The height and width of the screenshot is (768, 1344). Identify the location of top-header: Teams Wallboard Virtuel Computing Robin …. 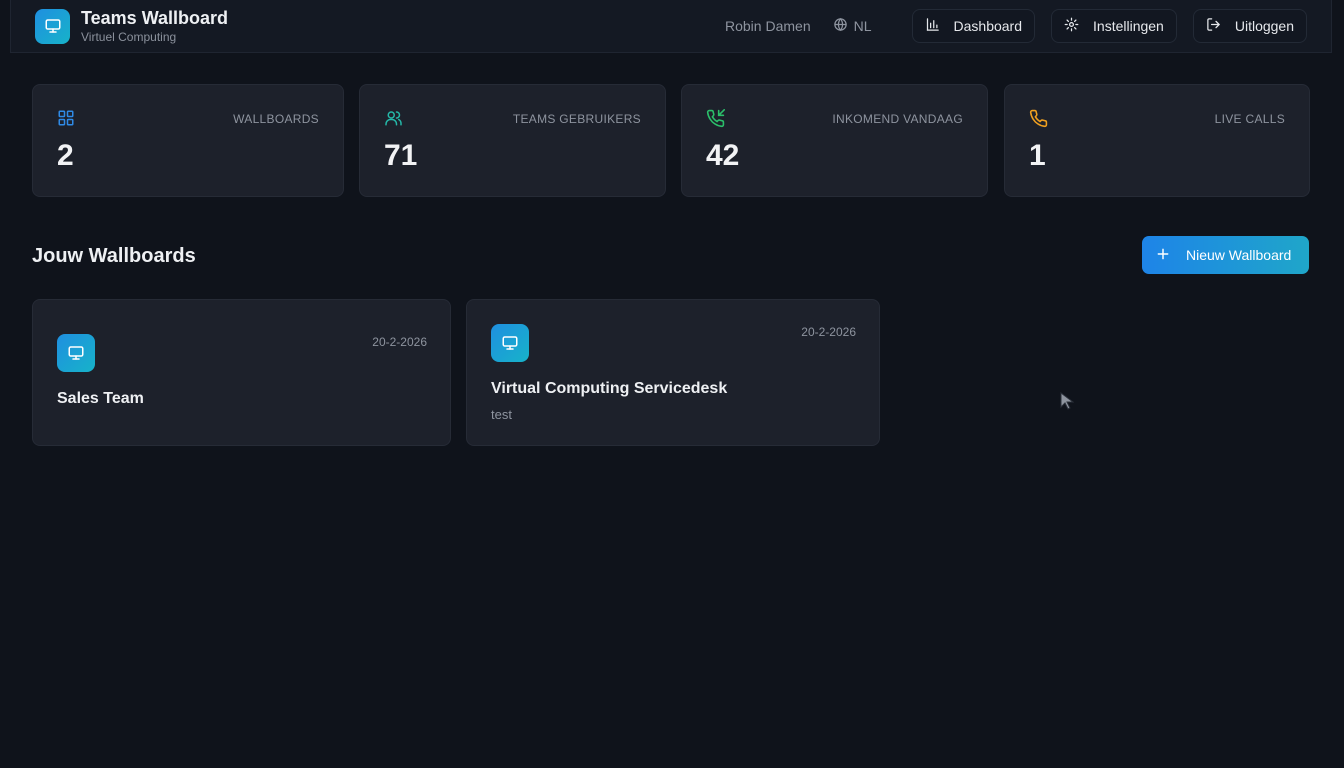
(671, 26).